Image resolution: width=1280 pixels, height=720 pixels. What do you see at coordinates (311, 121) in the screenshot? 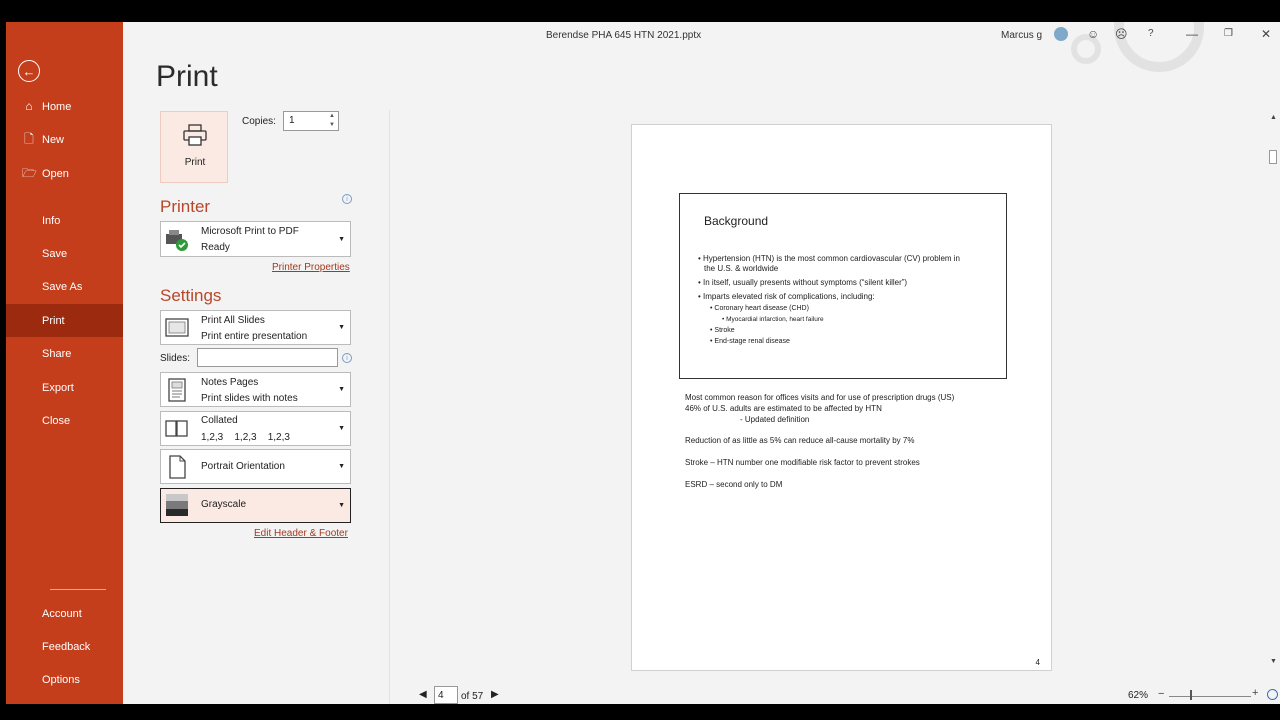
I see `copies-stepper: 1 ▲ ▼` at bounding box center [311, 121].